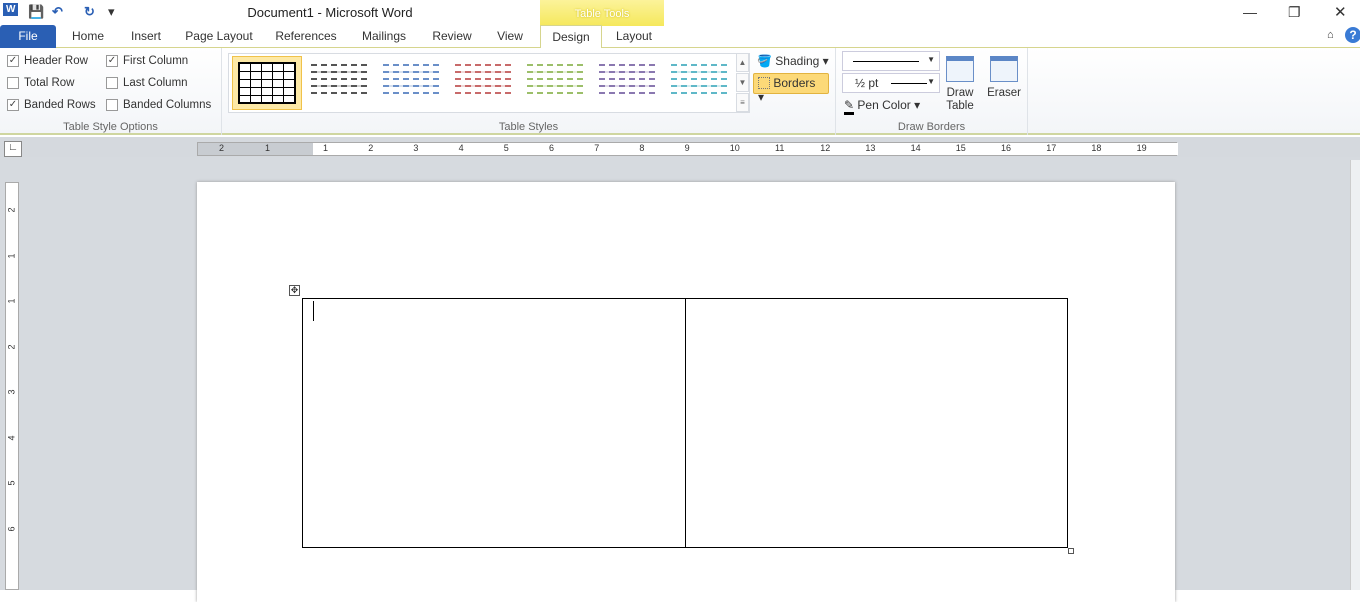 Image resolution: width=1360 pixels, height=602 pixels. What do you see at coordinates (960, 84) in the screenshot?
I see `draw-table-button: Draw Table` at bounding box center [960, 84].